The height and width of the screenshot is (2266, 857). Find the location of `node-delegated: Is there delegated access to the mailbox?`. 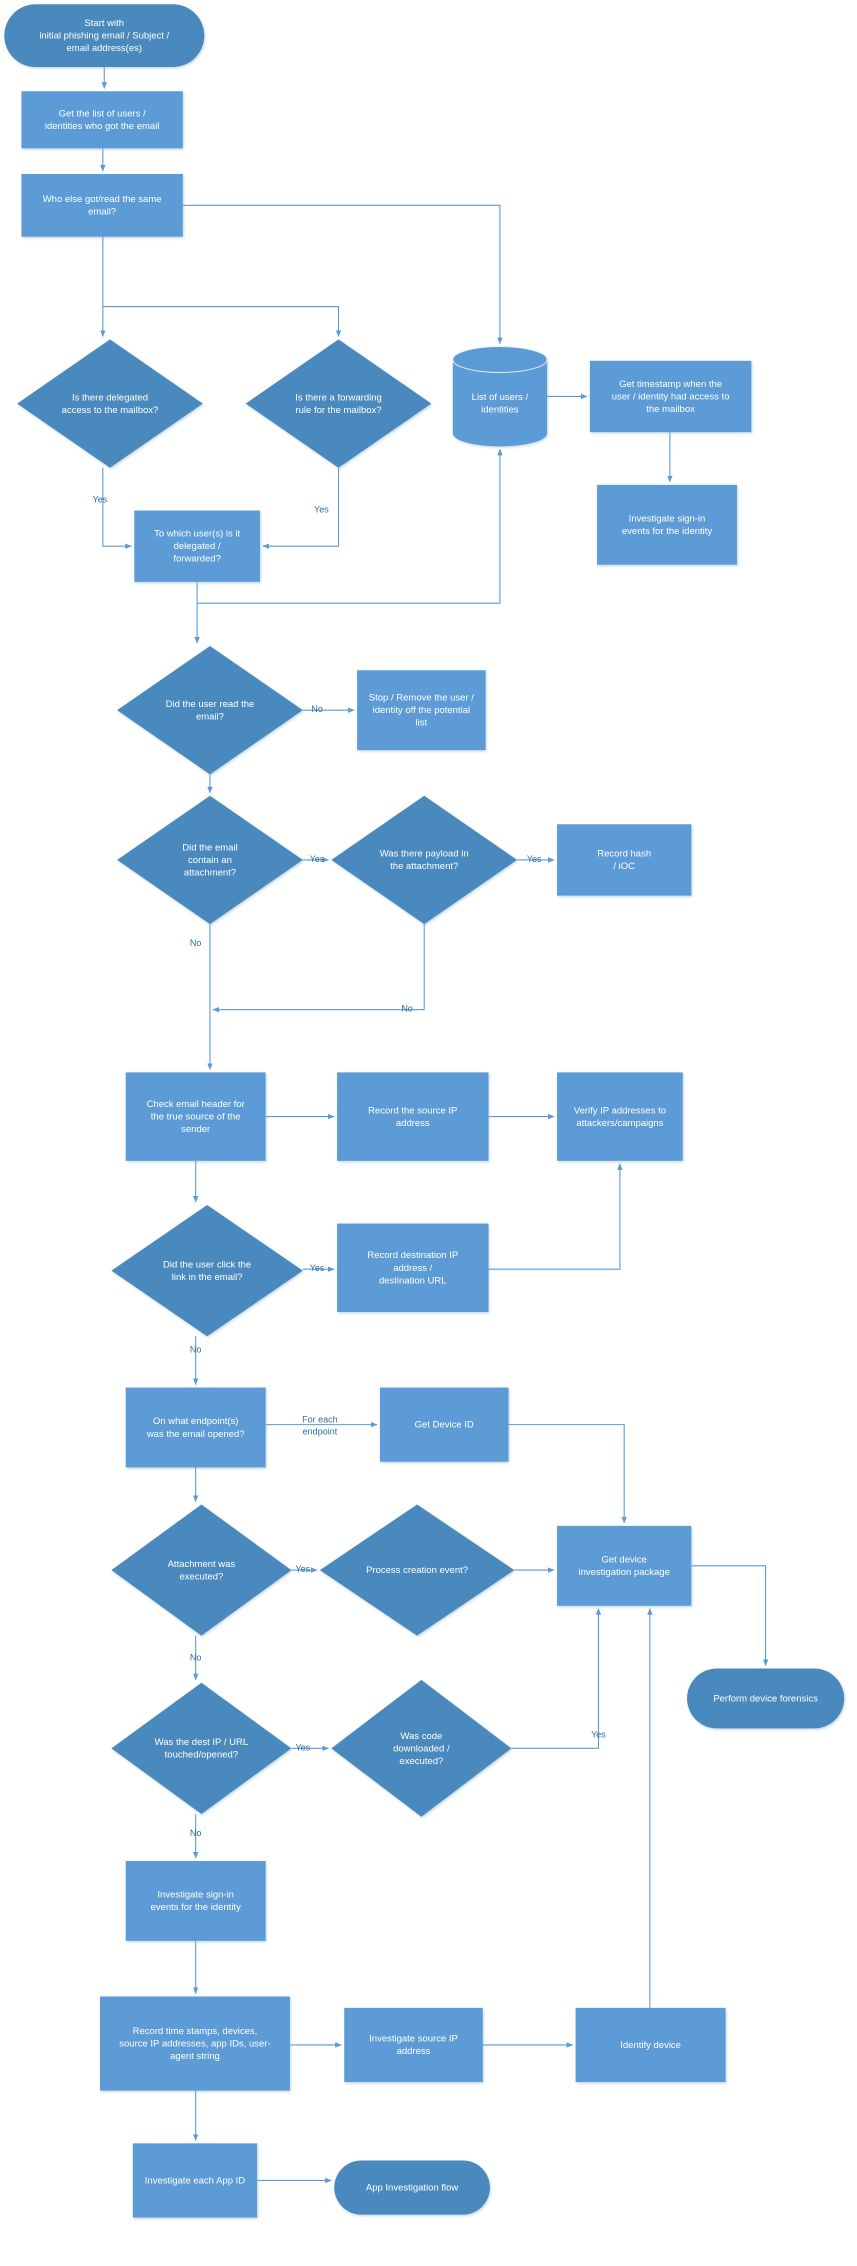

node-delegated: Is there delegated access to the mailbox? is located at coordinates (110, 403).